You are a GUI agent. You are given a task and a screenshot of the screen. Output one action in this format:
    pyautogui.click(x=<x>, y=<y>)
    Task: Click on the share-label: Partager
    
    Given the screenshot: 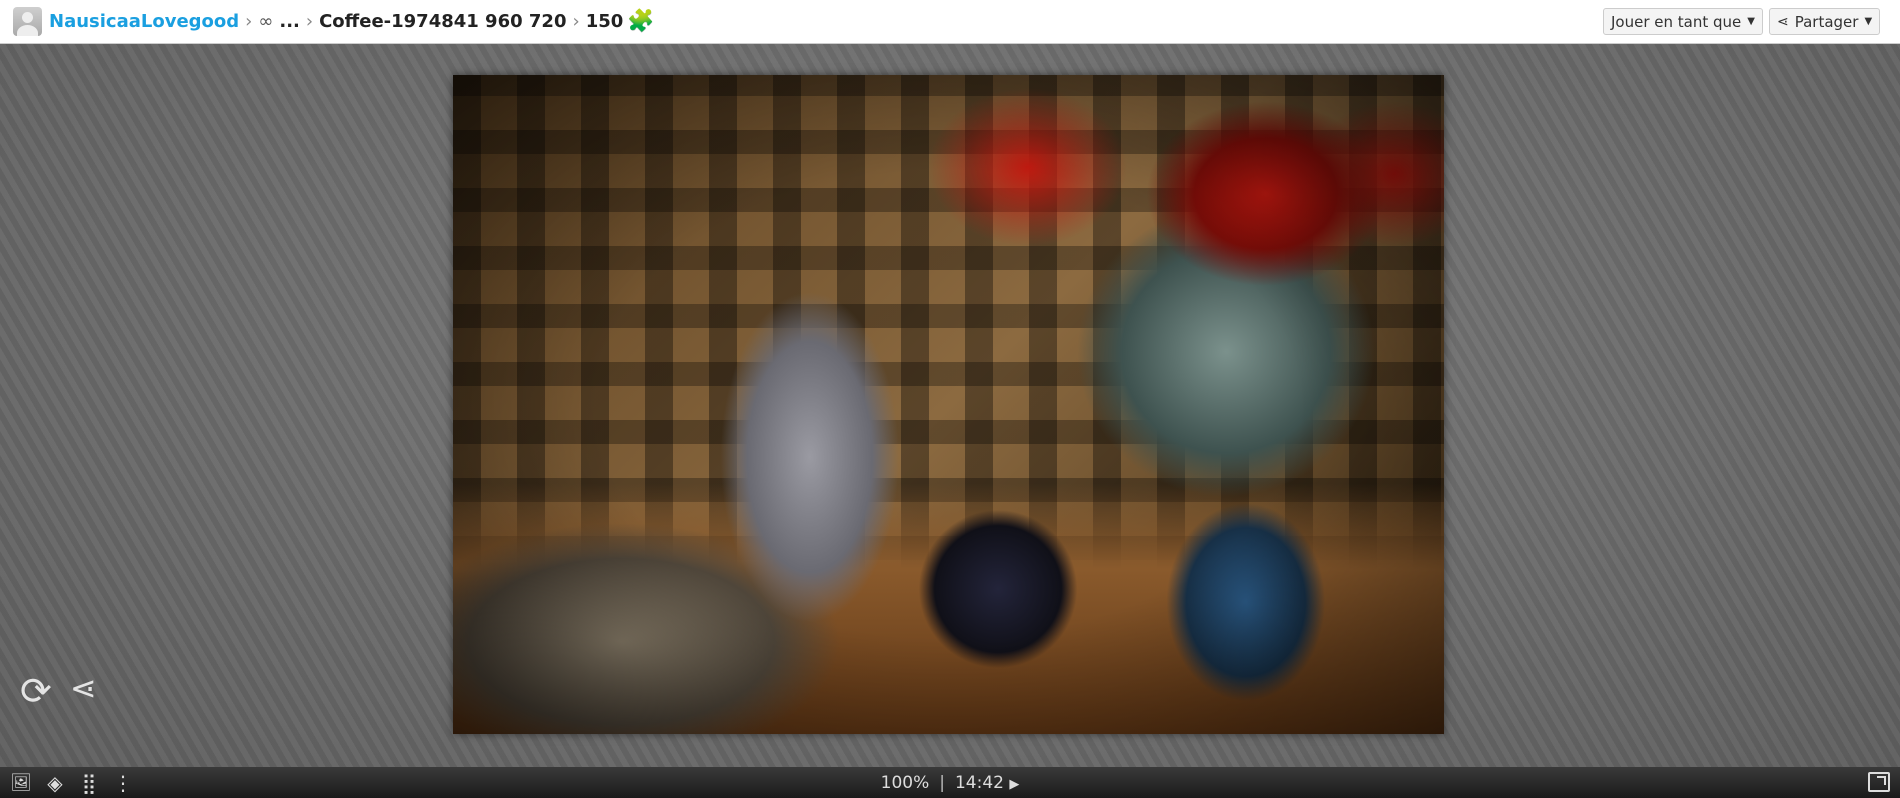 What is the action you would take?
    pyautogui.click(x=1826, y=21)
    